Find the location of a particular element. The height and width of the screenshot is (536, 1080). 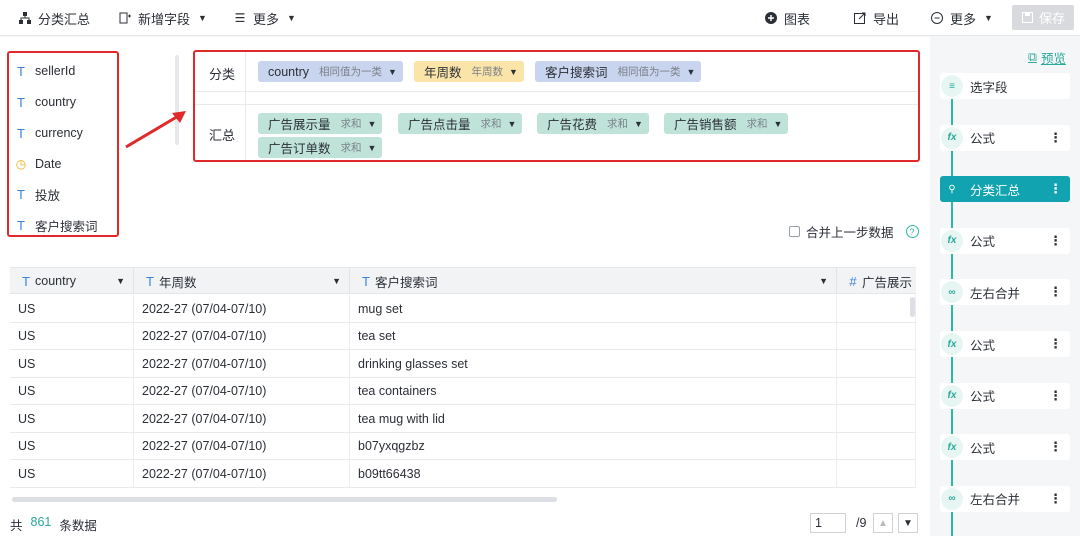

summary-chip-clicks: 广告点击量 求和 ▼ is located at coordinates (460, 123).